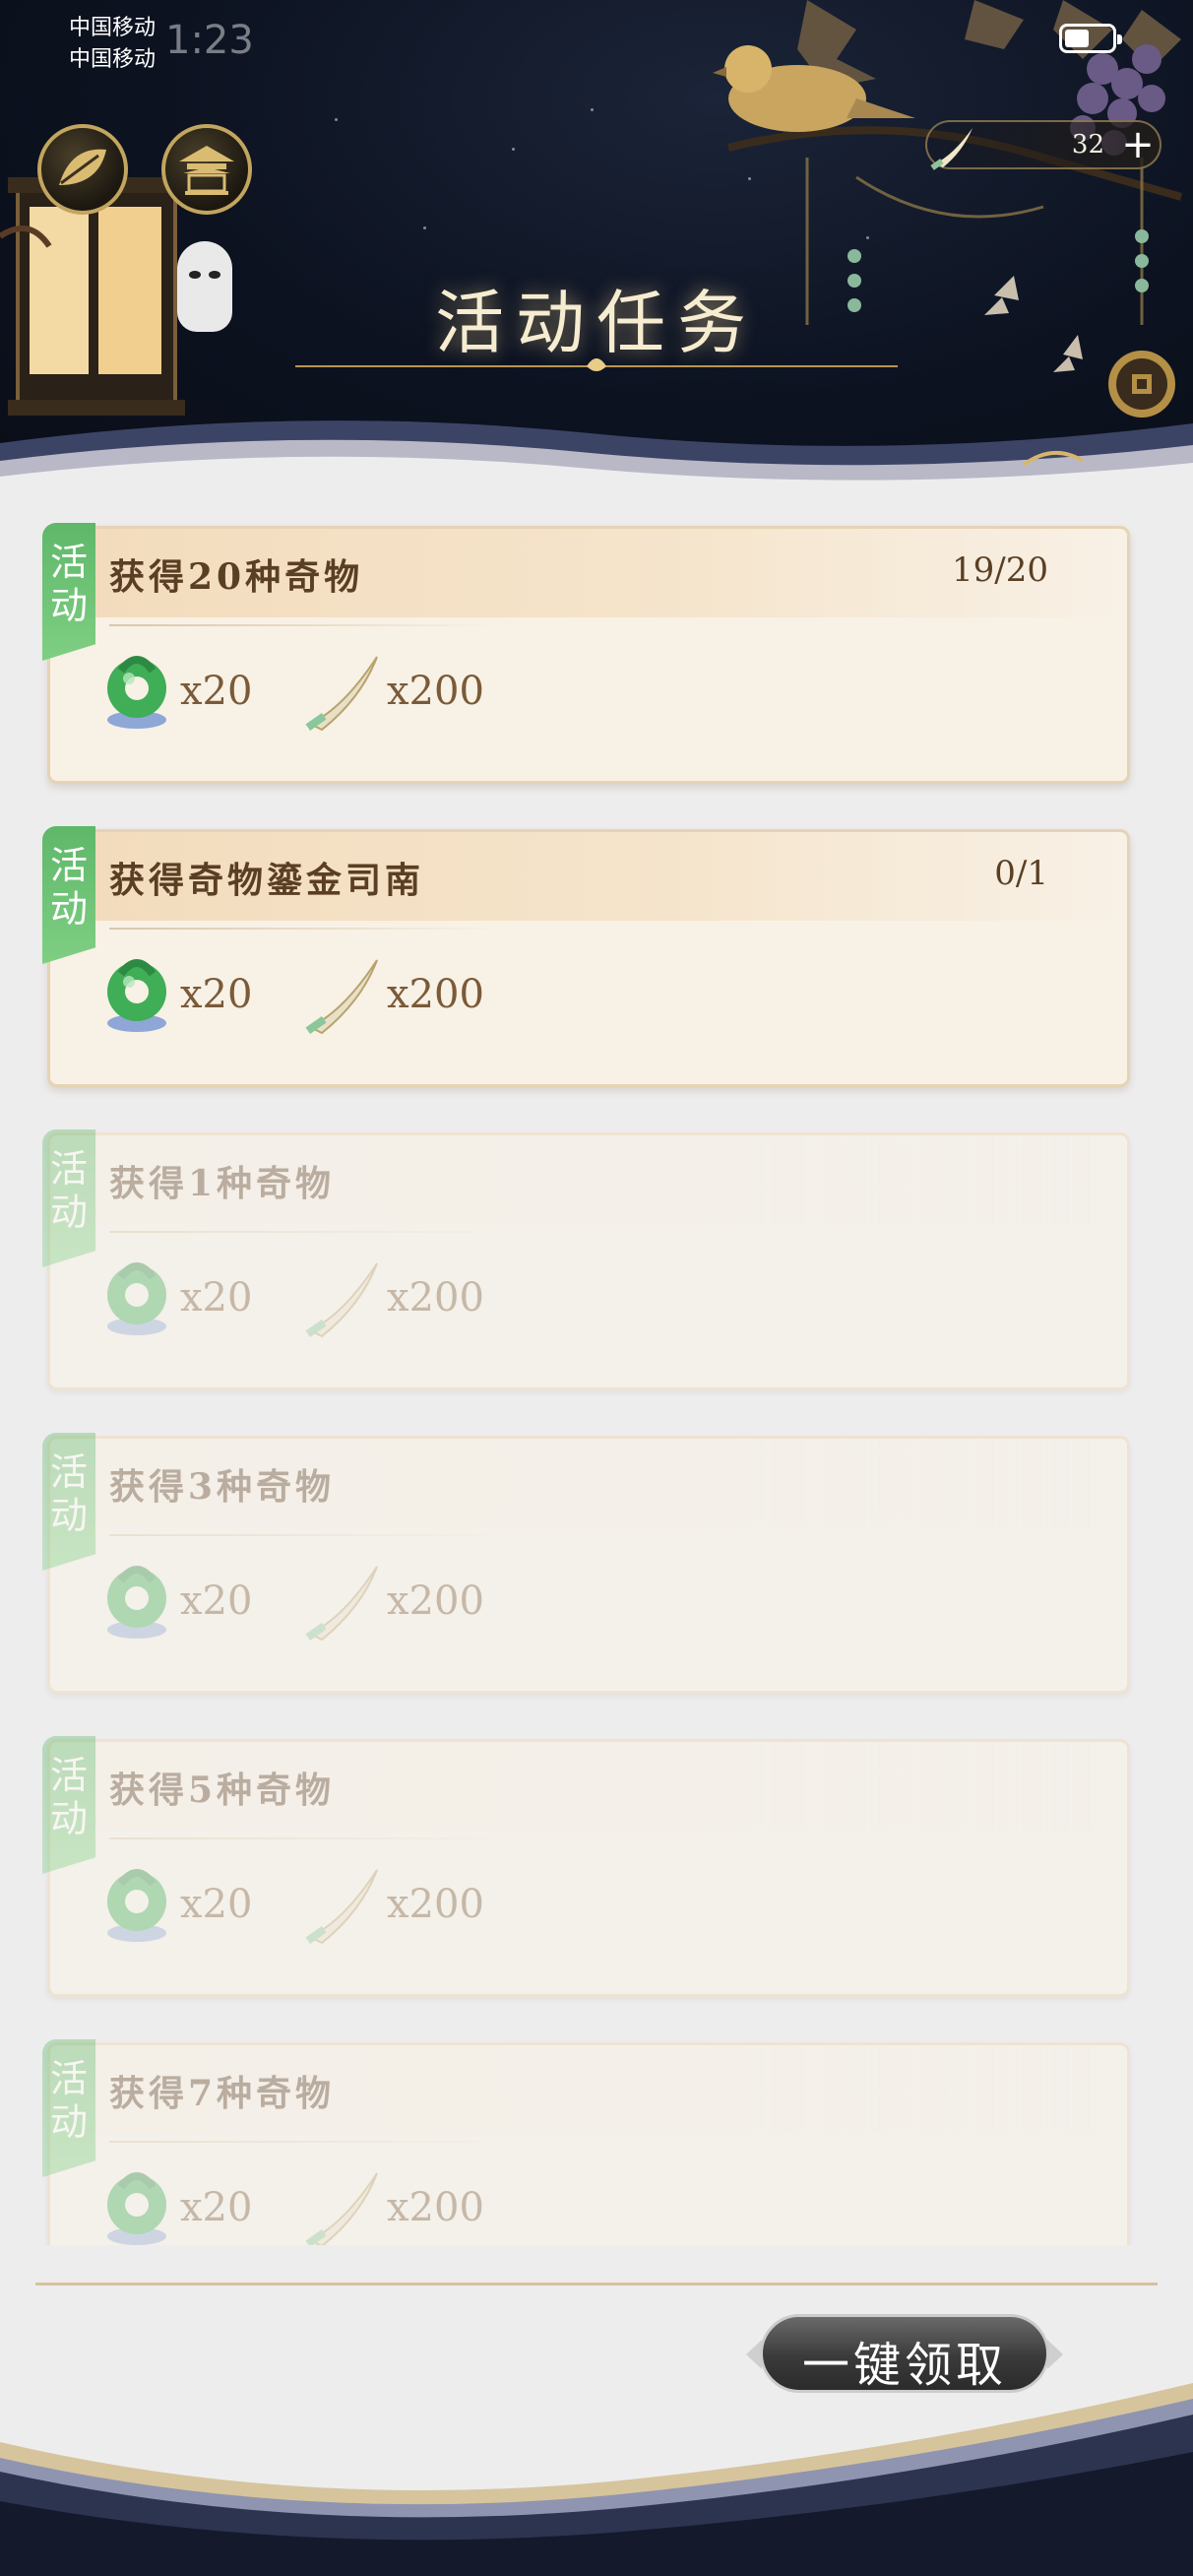 Image resolution: width=1193 pixels, height=2576 pixels. Describe the element at coordinates (1021, 873) in the screenshot. I see `task-progress: 0/1` at that location.